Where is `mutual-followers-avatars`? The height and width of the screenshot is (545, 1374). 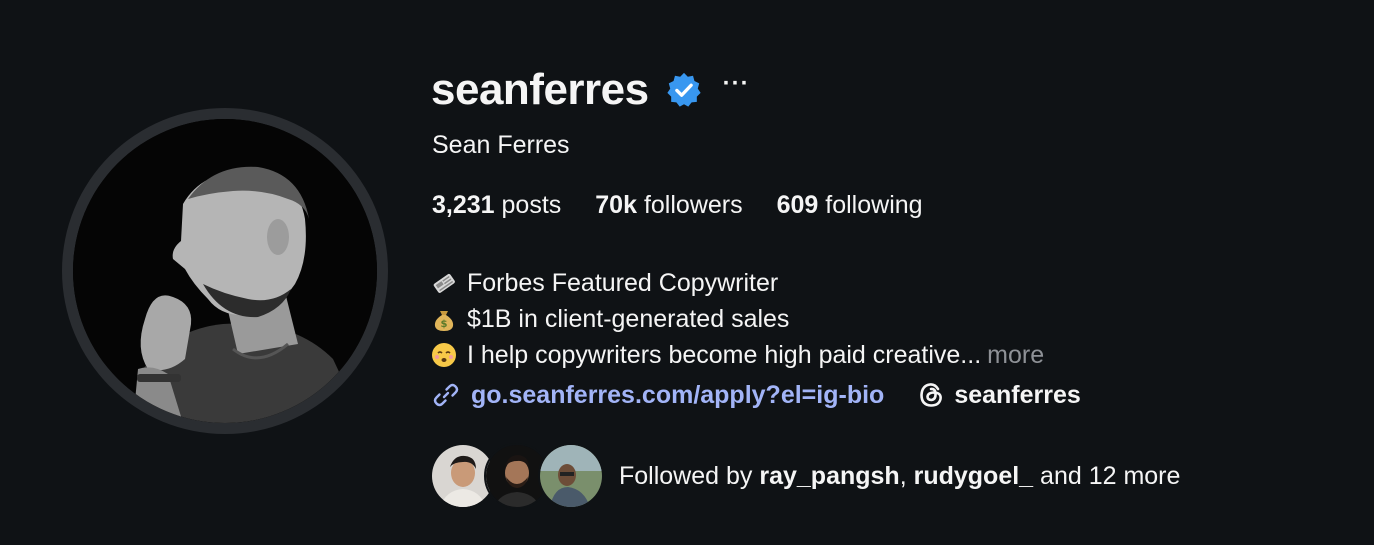 mutual-followers-avatars is located at coordinates (517, 476).